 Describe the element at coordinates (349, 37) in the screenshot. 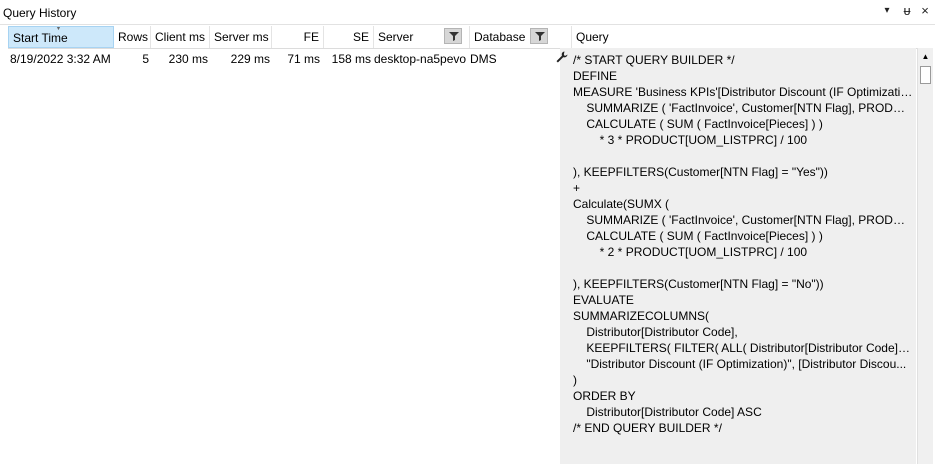

I see `column-header-se: SE` at that location.